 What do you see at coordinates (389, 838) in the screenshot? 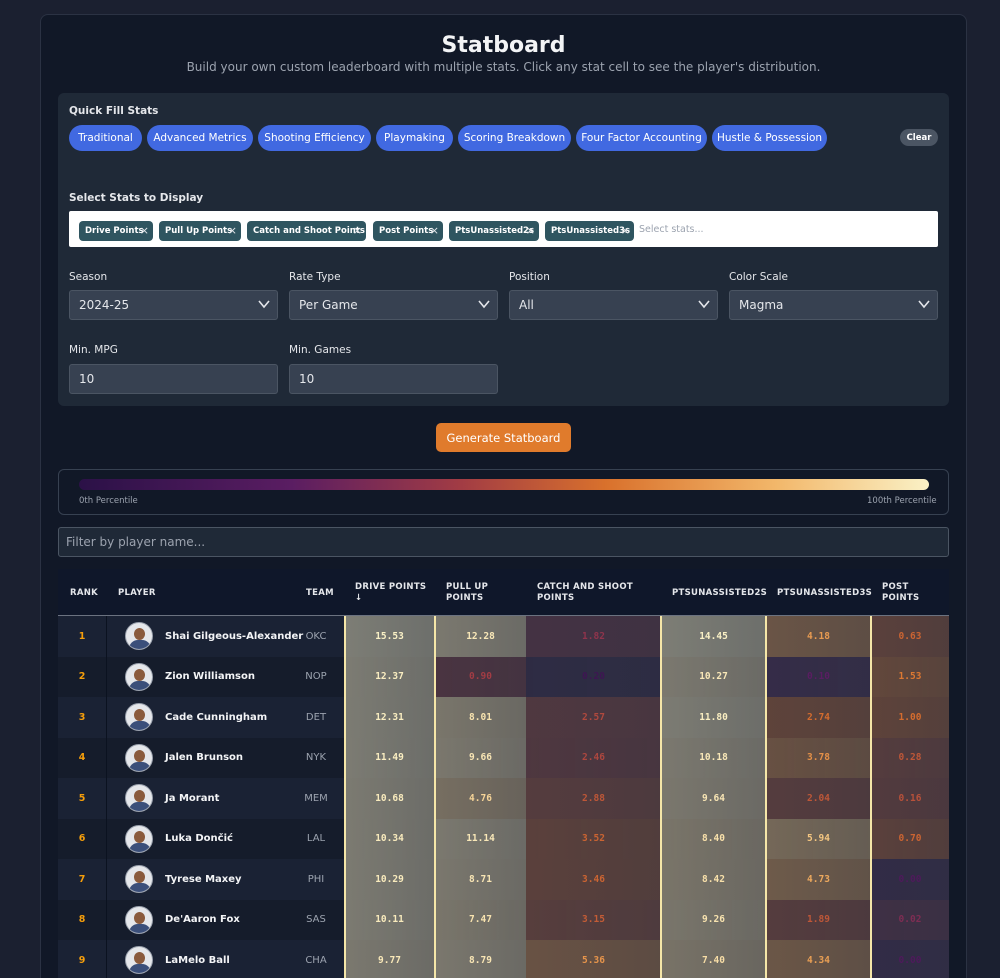
I see `stat-cell: 10.34` at bounding box center [389, 838].